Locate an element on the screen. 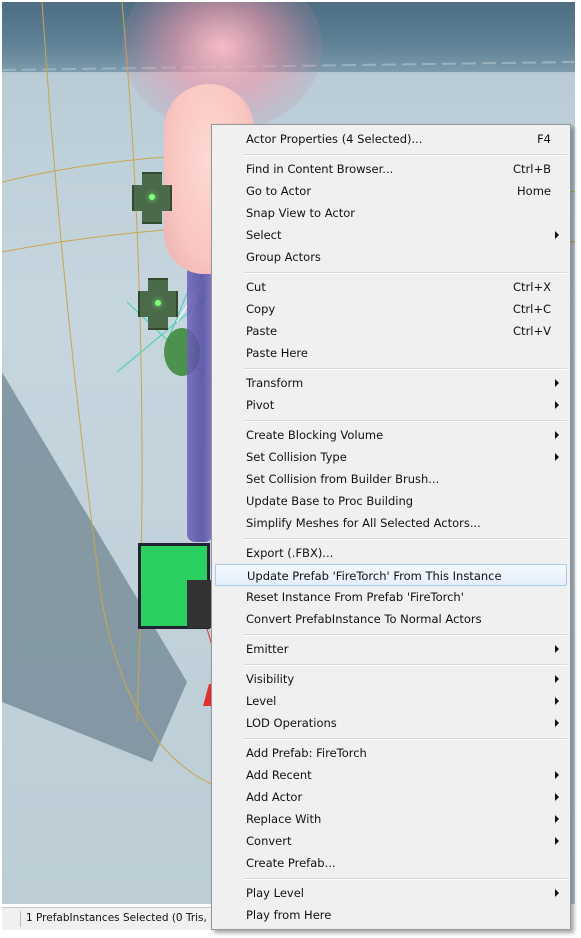  menu-item-pivot: Pivot is located at coordinates (391, 405).